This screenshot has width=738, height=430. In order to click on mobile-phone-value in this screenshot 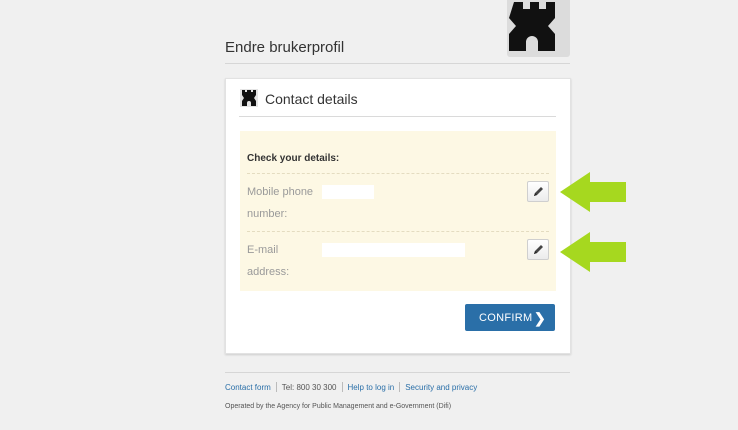, I will do `click(348, 192)`.